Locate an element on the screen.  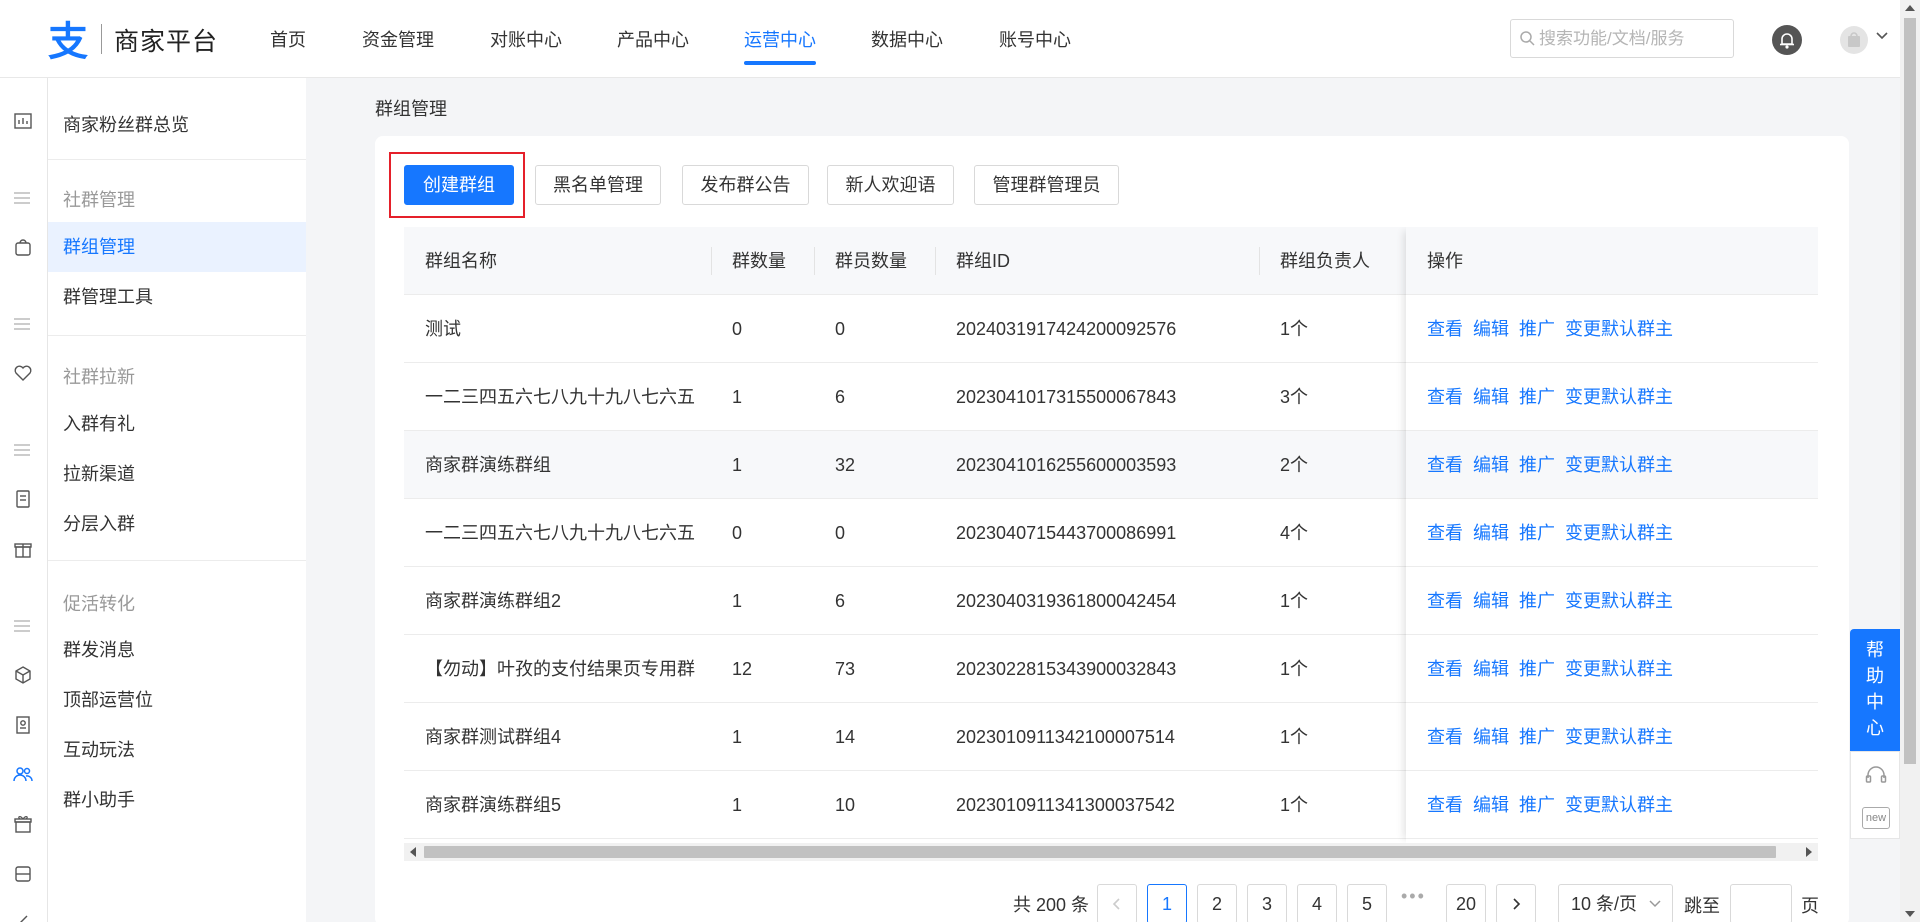
gift-icon is located at coordinates (23, 549).